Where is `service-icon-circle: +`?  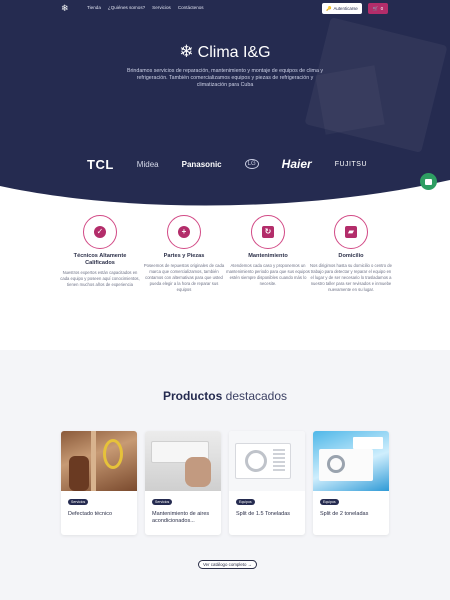
service-icon-circle: + is located at coordinates (184, 232).